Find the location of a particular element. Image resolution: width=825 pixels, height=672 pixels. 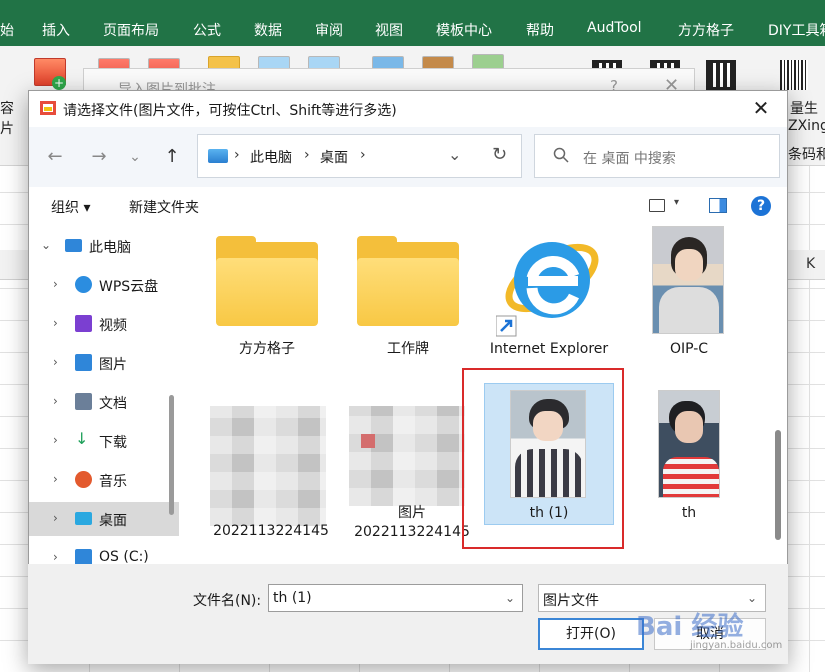

sidebar-item-pictures: › 图片 is located at coordinates (104, 363).